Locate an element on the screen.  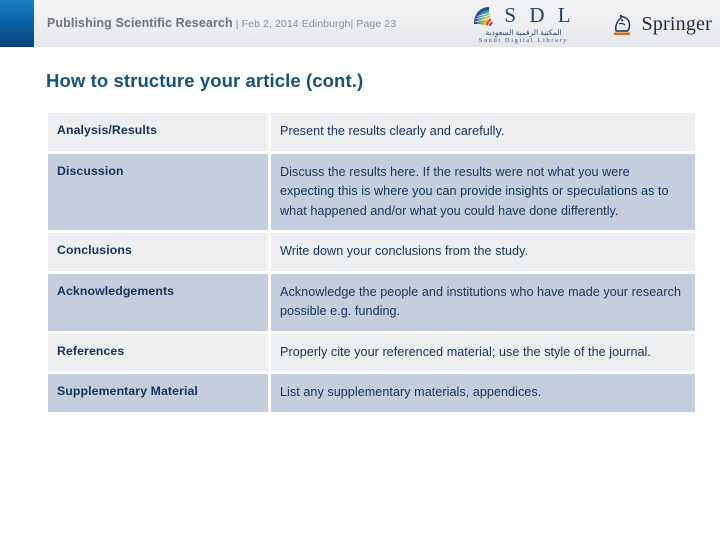
sdl-wordmark: S D L is located at coordinates (539, 15).